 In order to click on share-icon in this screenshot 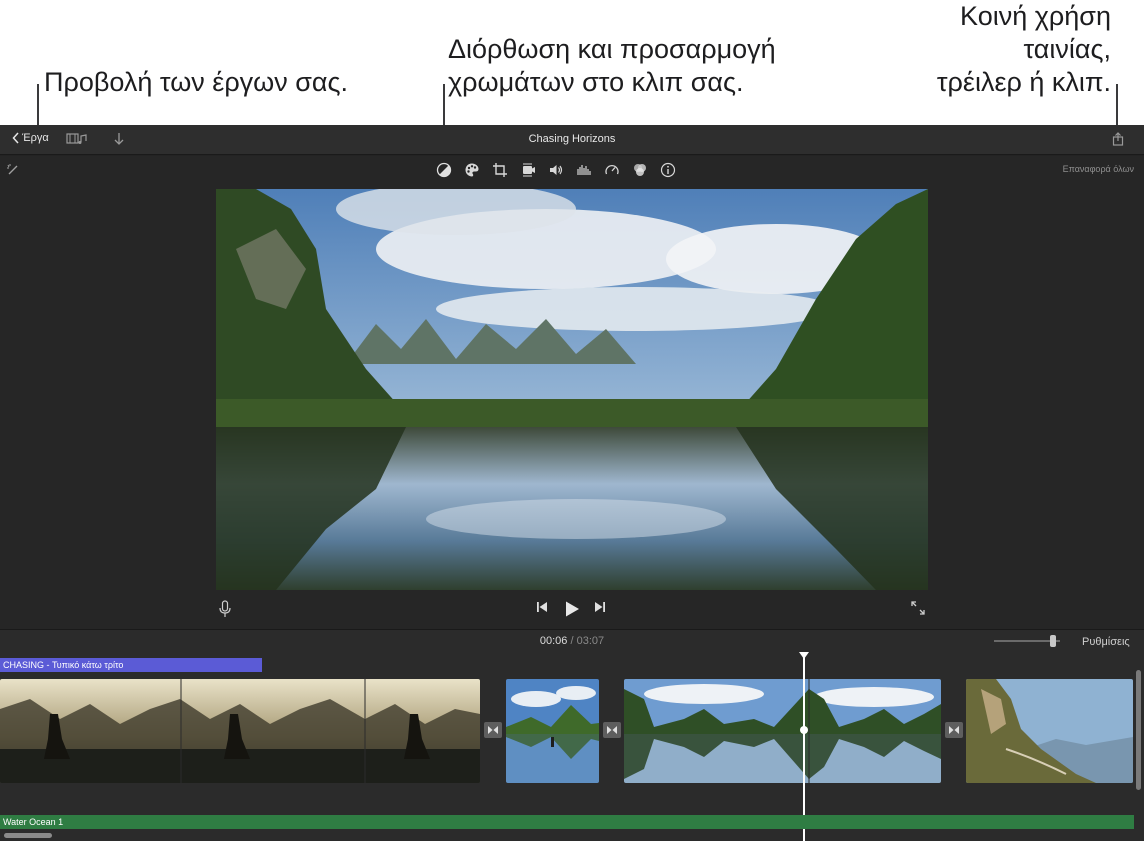, I will do `click(1118, 141)`.